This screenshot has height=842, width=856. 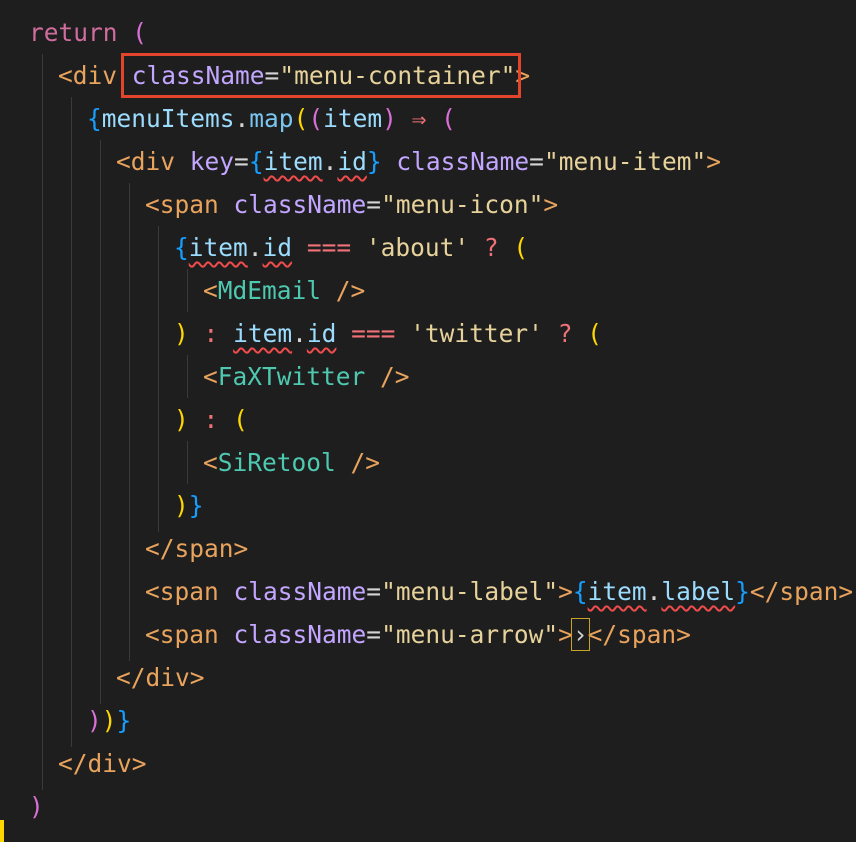 I want to click on code-line: ) : (, so click(x=211, y=419).